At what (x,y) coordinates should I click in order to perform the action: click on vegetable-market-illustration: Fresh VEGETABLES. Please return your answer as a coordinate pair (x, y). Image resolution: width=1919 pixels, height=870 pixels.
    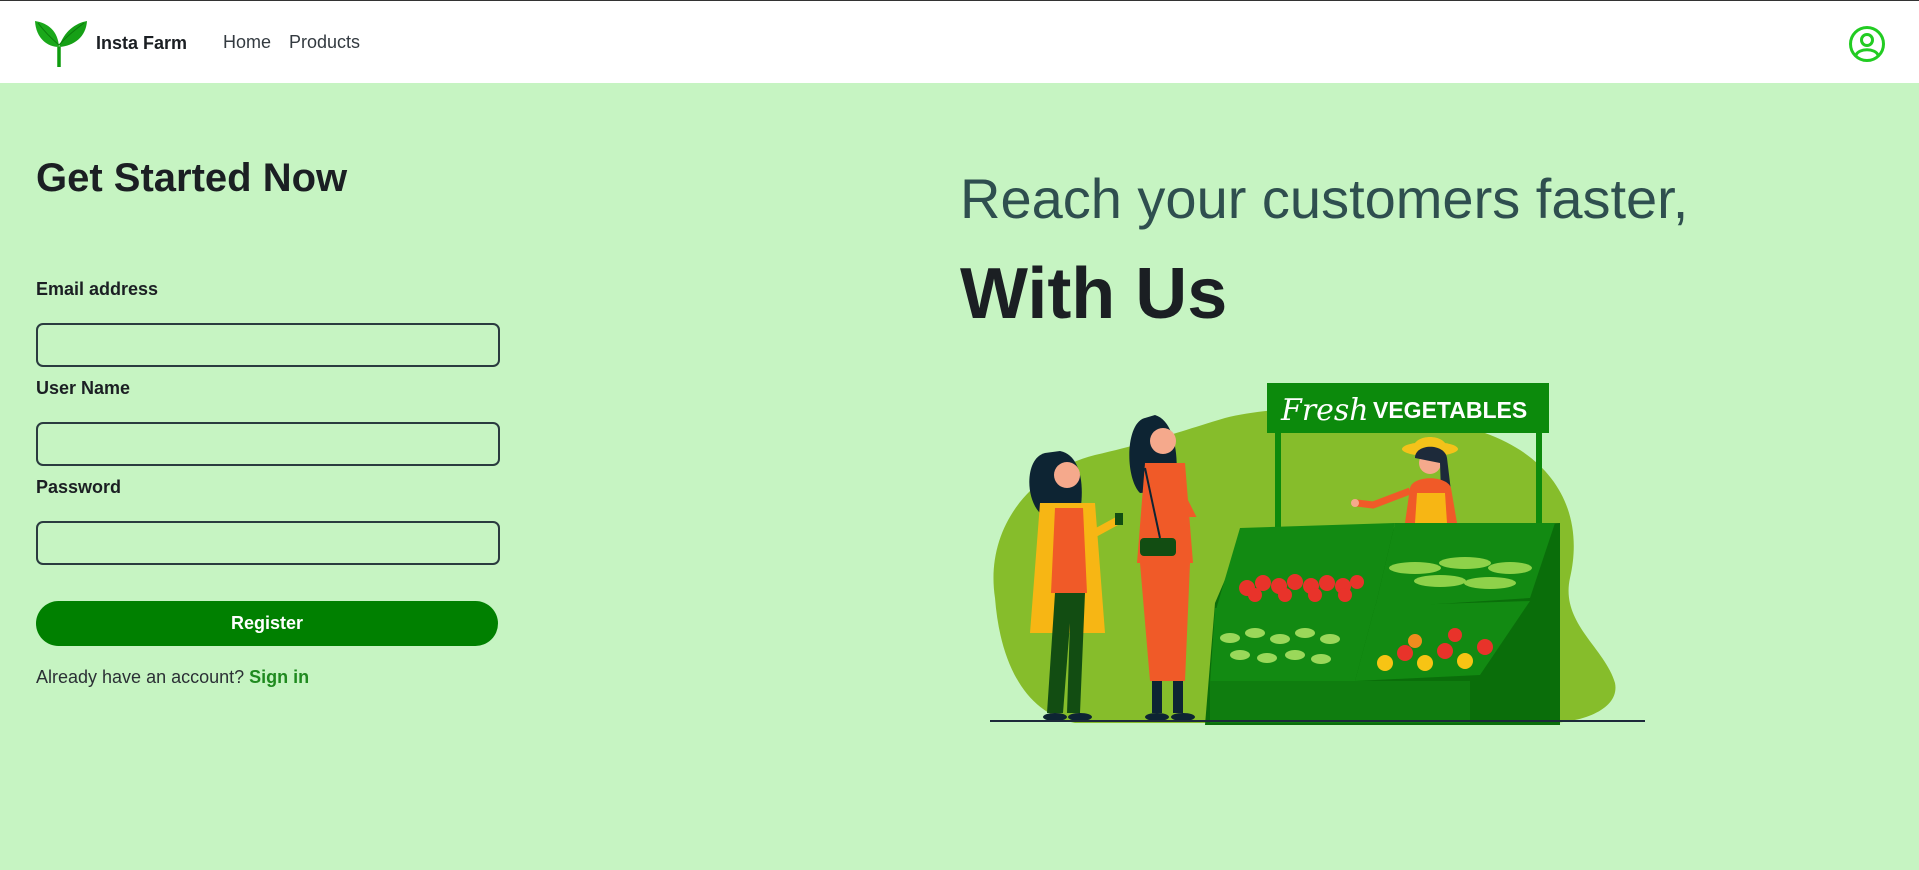
    Looking at the image, I should click on (1317, 554).